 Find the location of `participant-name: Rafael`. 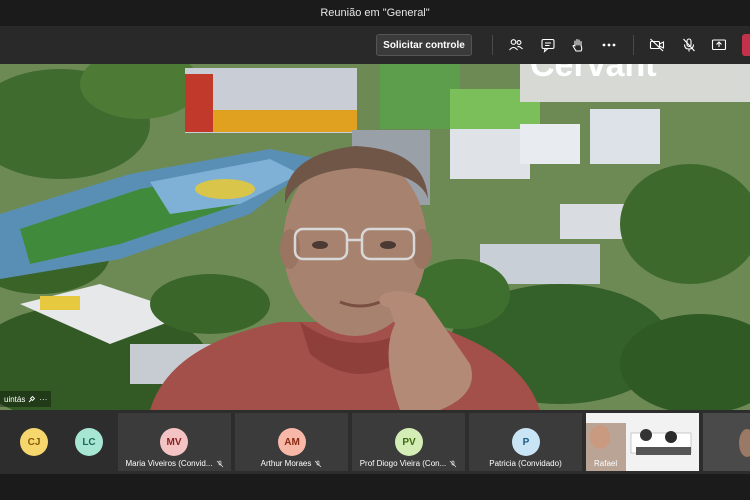

participant-name: Rafael is located at coordinates (606, 463).